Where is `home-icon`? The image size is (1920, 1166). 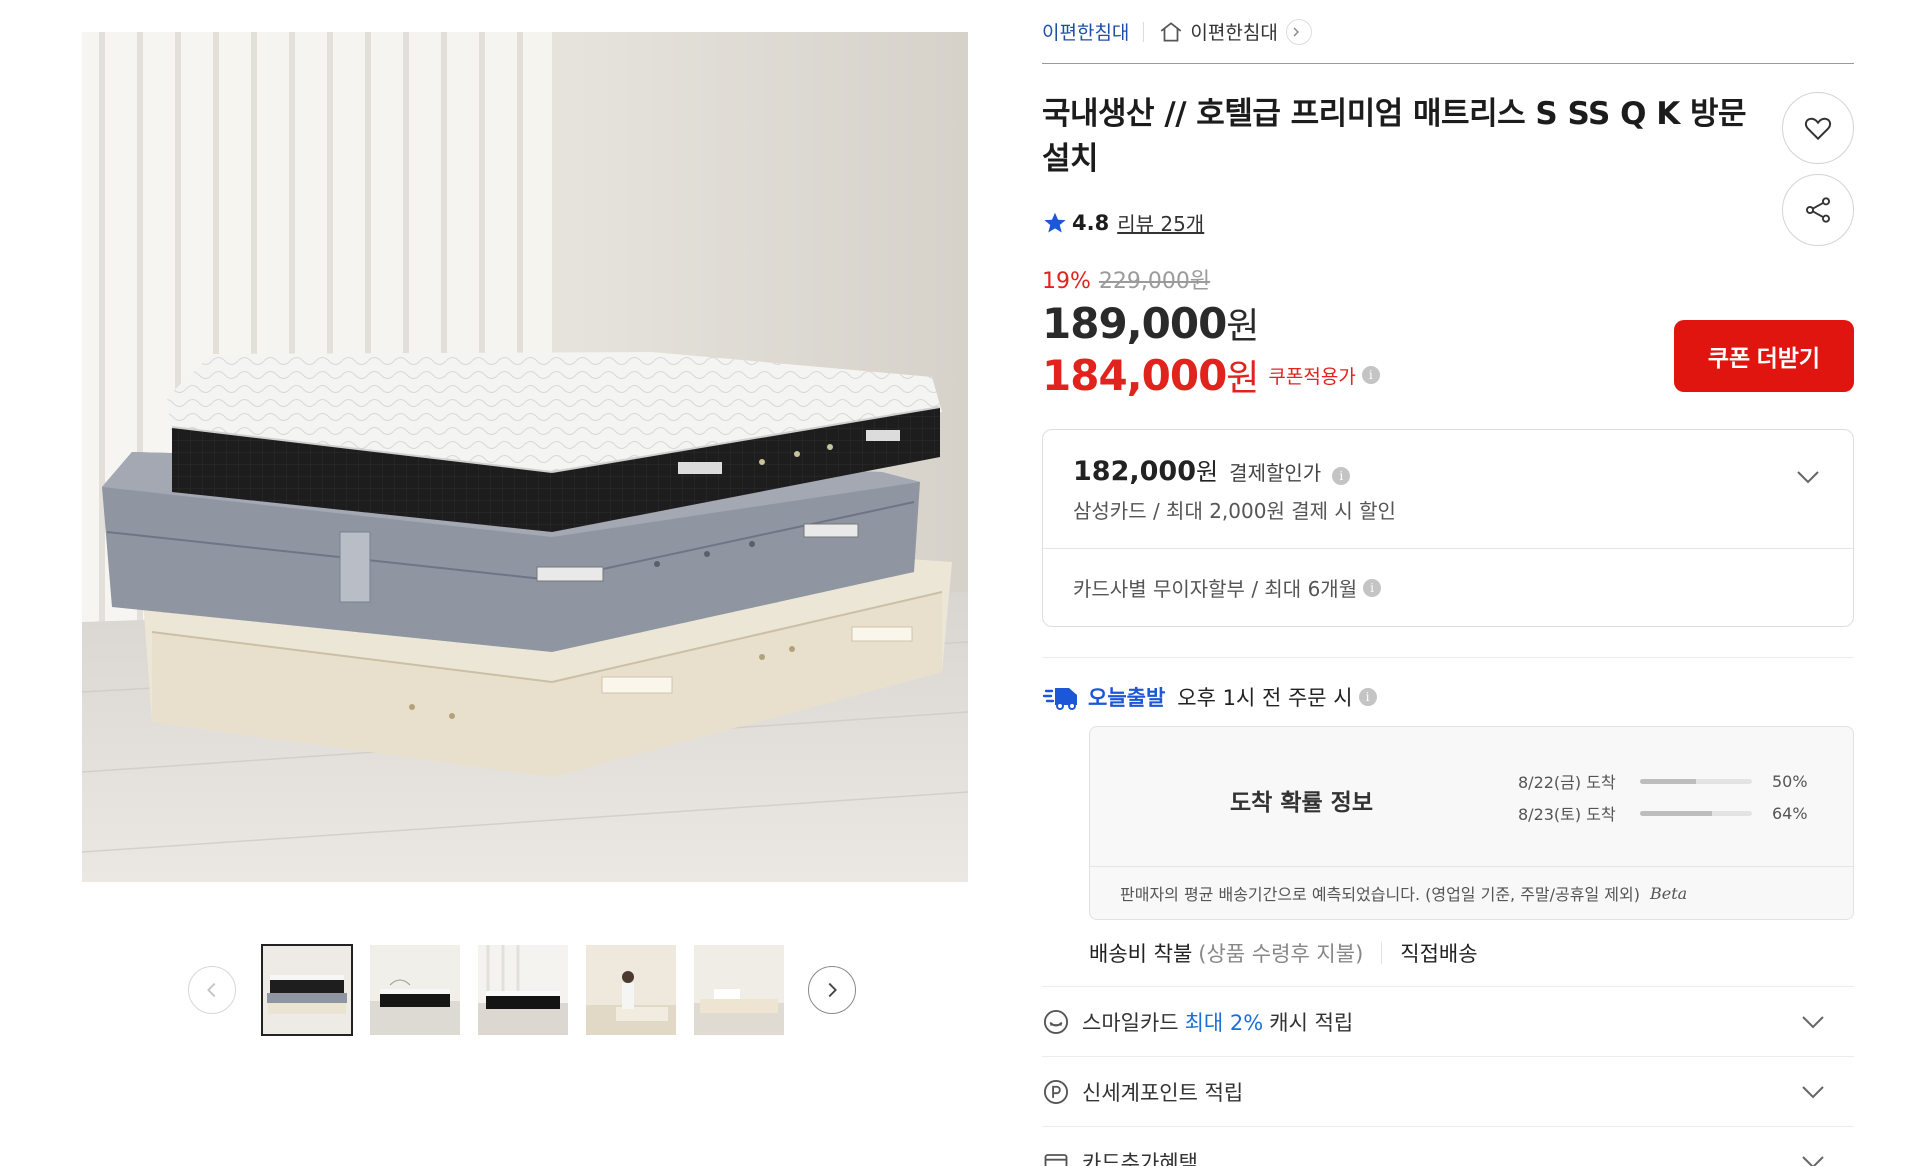
home-icon is located at coordinates (1171, 31).